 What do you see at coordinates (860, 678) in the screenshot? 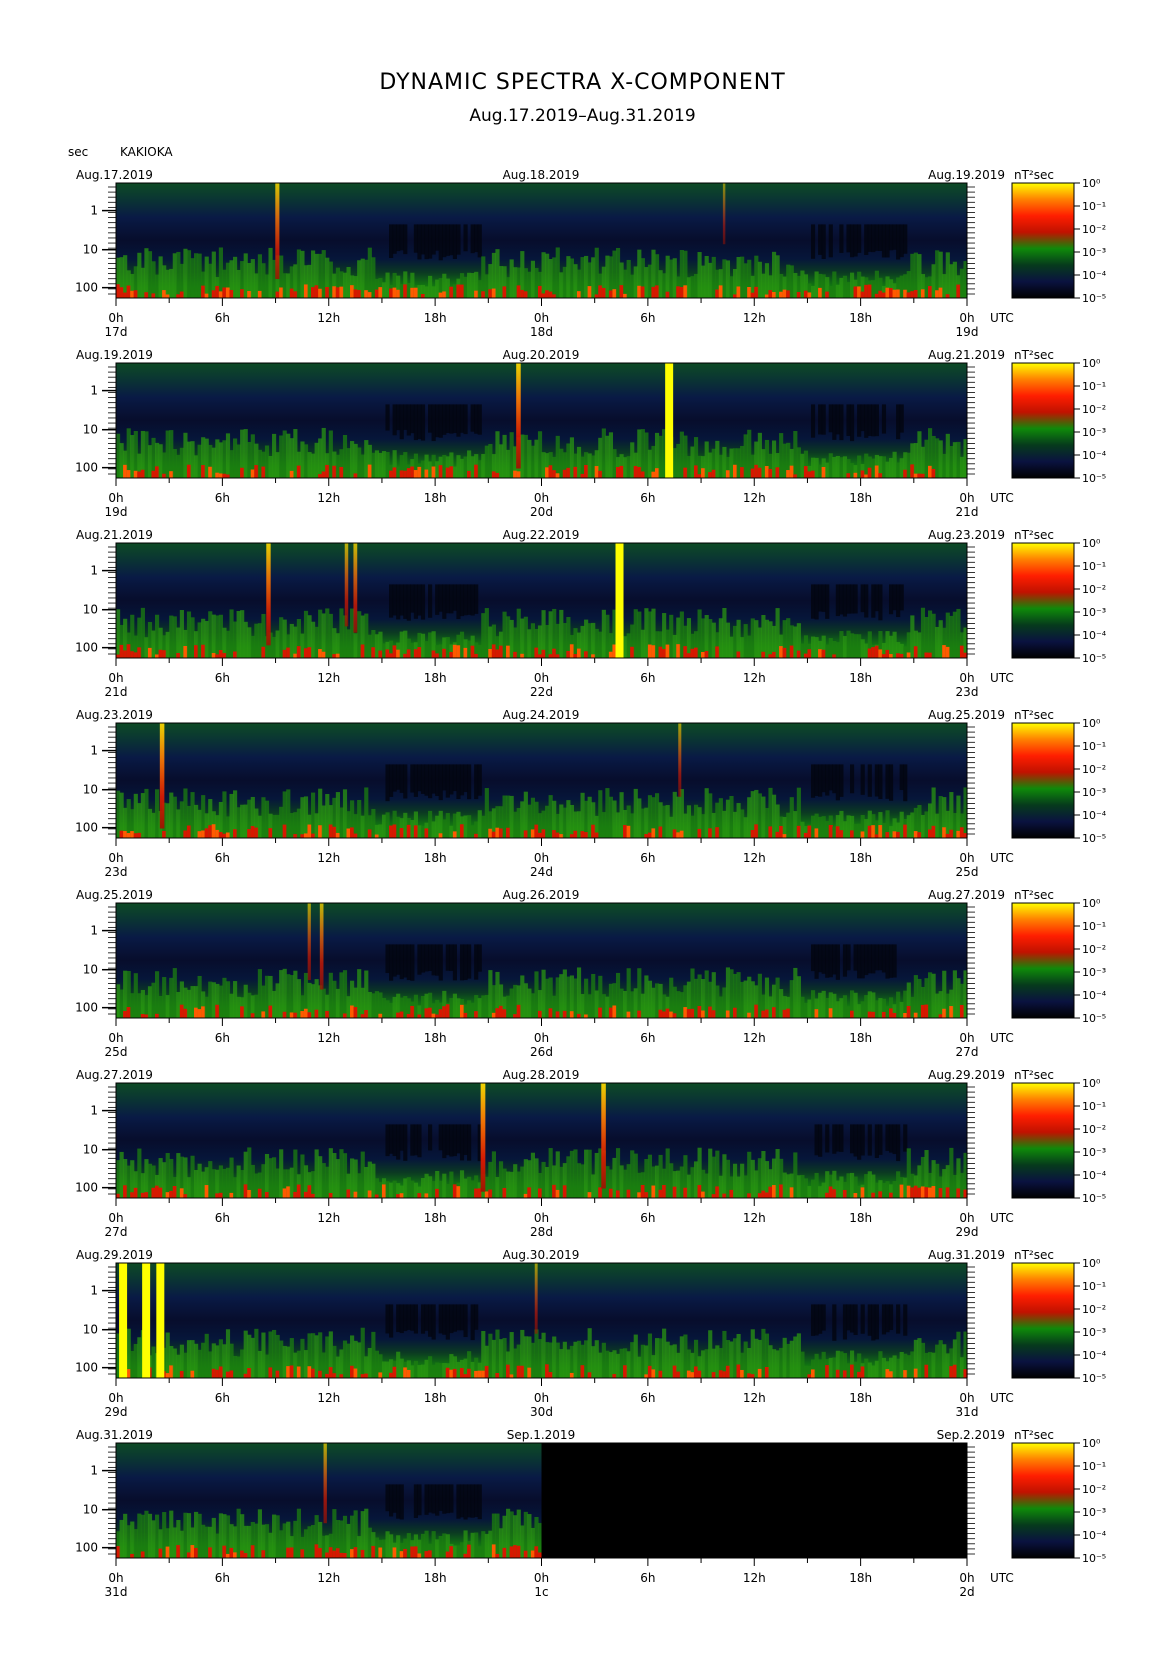
I see `x-tick-label: 18h` at bounding box center [860, 678].